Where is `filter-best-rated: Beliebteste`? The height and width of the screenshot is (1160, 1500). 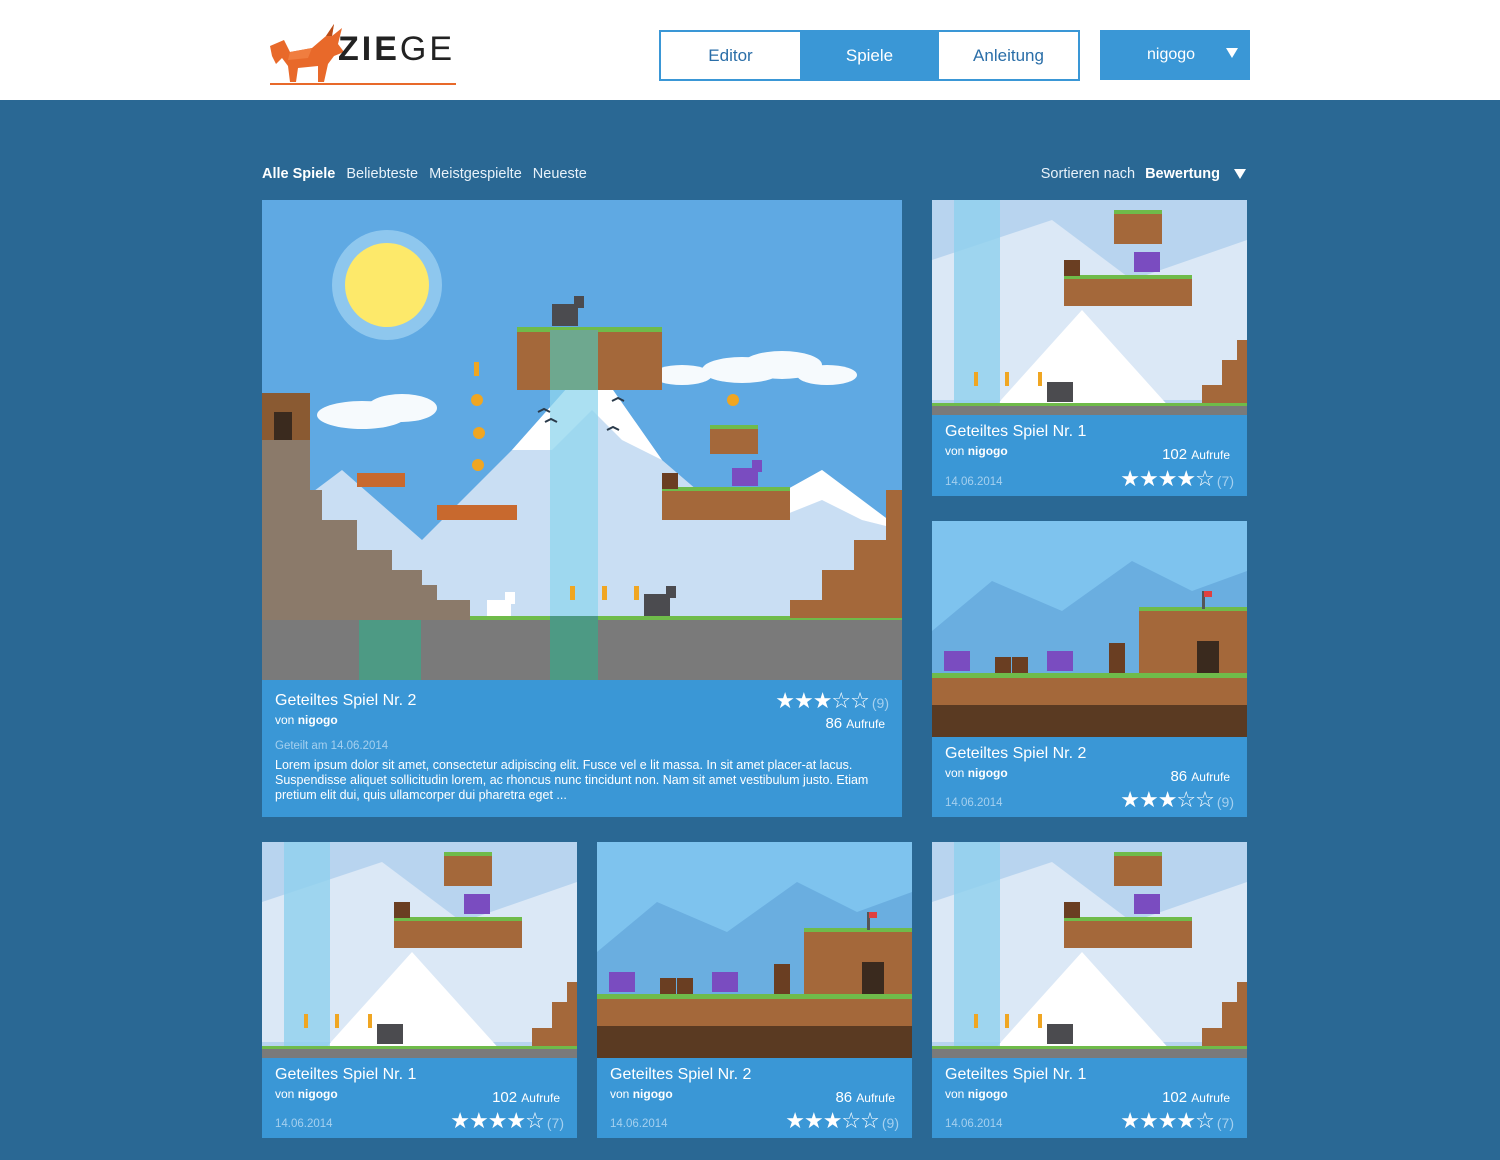
filter-best-rated: Beliebteste is located at coordinates (382, 174).